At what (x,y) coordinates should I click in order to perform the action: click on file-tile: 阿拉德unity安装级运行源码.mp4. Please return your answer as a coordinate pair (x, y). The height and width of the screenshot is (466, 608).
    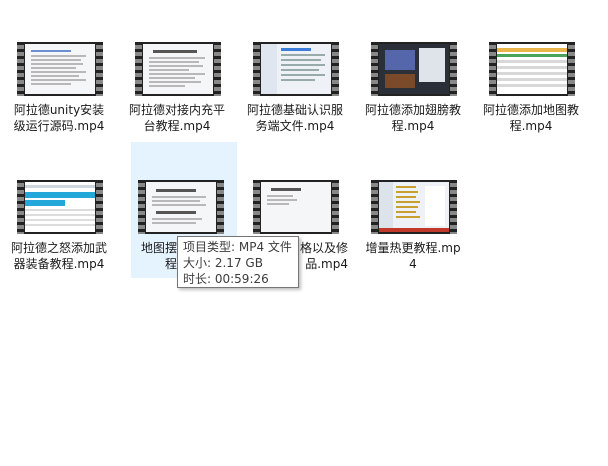
    Looking at the image, I should click on (59, 66).